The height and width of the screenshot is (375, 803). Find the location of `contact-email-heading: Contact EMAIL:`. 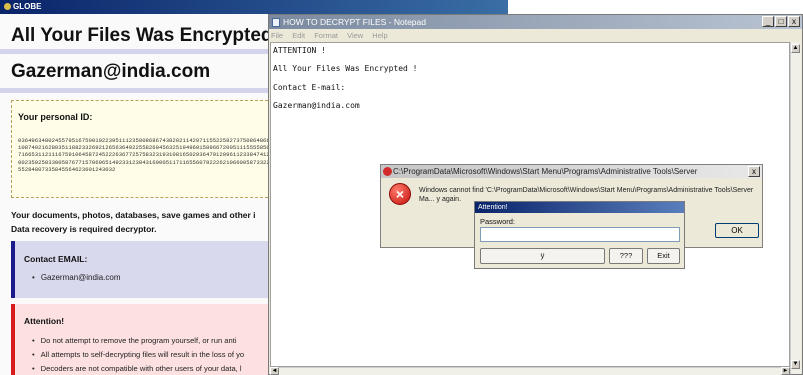

contact-email-heading: Contact EMAIL: is located at coordinates (56, 259).